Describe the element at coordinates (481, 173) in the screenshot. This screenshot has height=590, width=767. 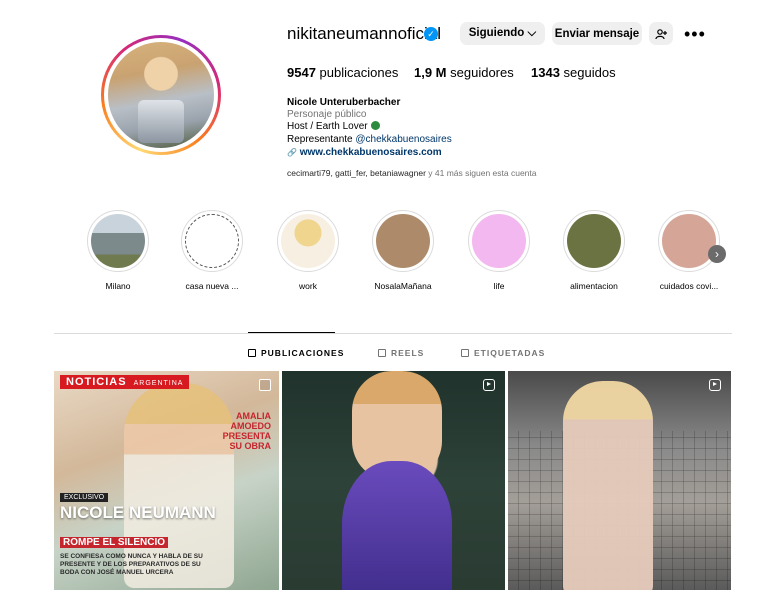
I see `followed-by-rest: y 41 más siguen esta cuenta` at that location.